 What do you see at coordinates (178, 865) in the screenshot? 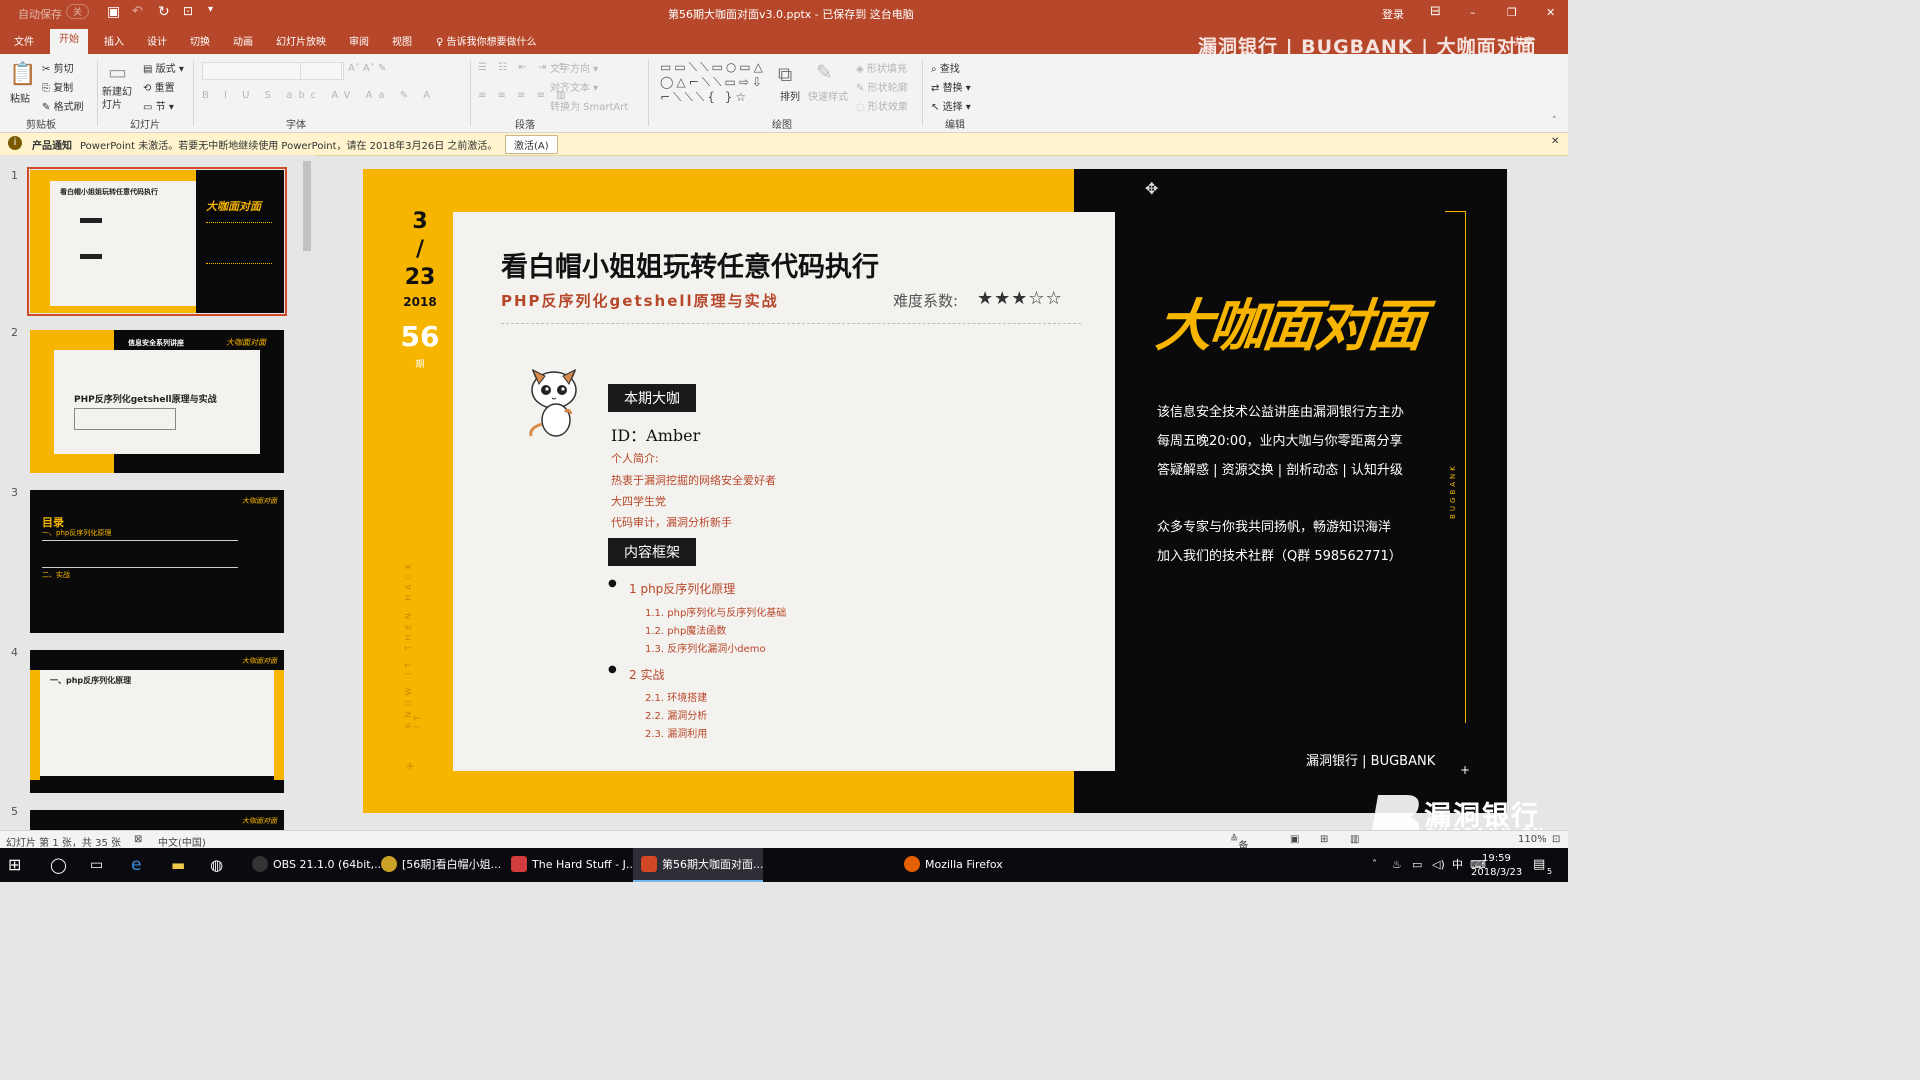
I see `file-explorer-icon: ▬` at bounding box center [178, 865].